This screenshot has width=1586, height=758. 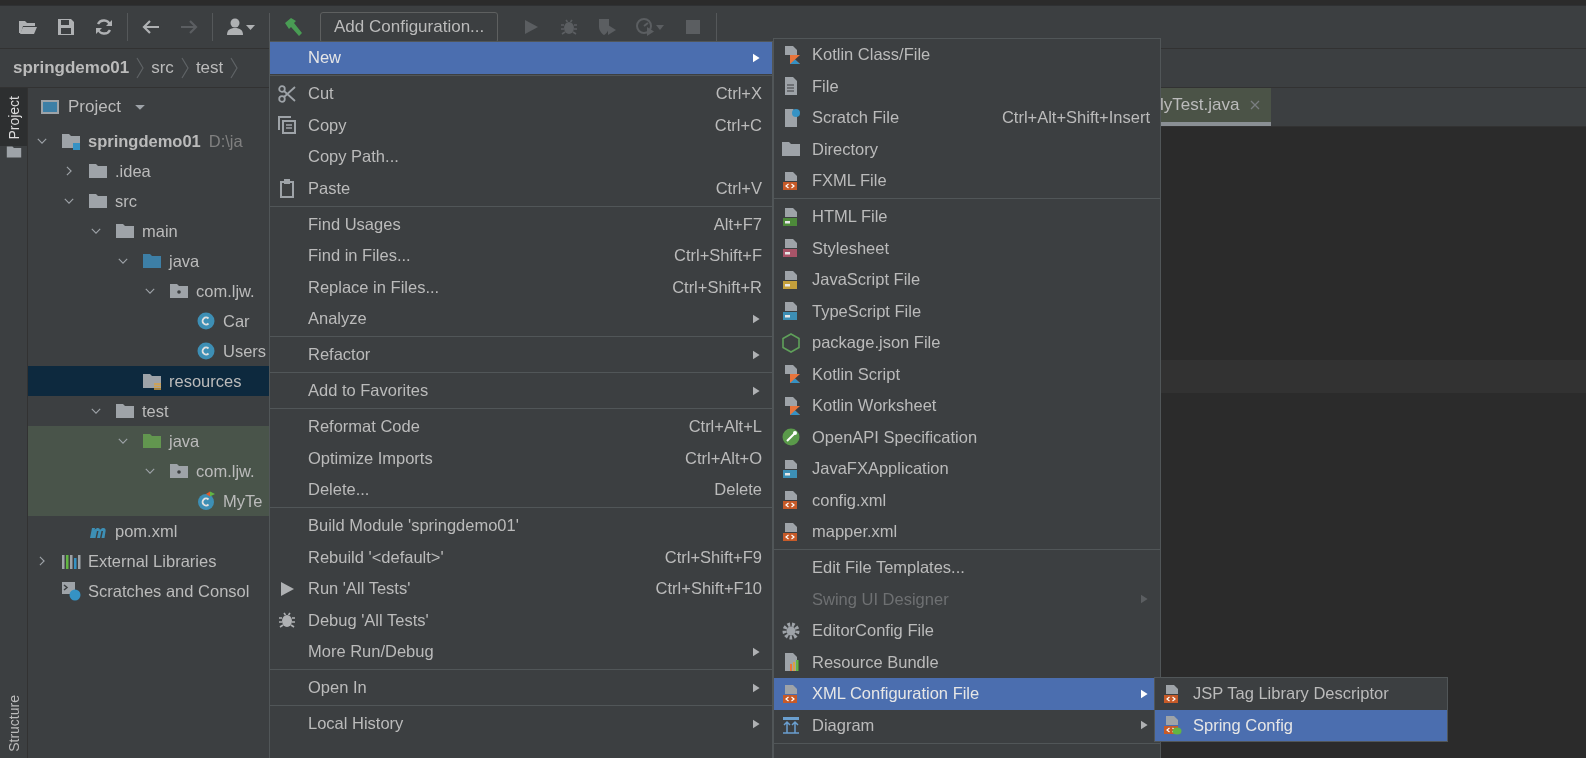 I want to click on shortcut-label: Alt+F7, so click(x=737, y=224).